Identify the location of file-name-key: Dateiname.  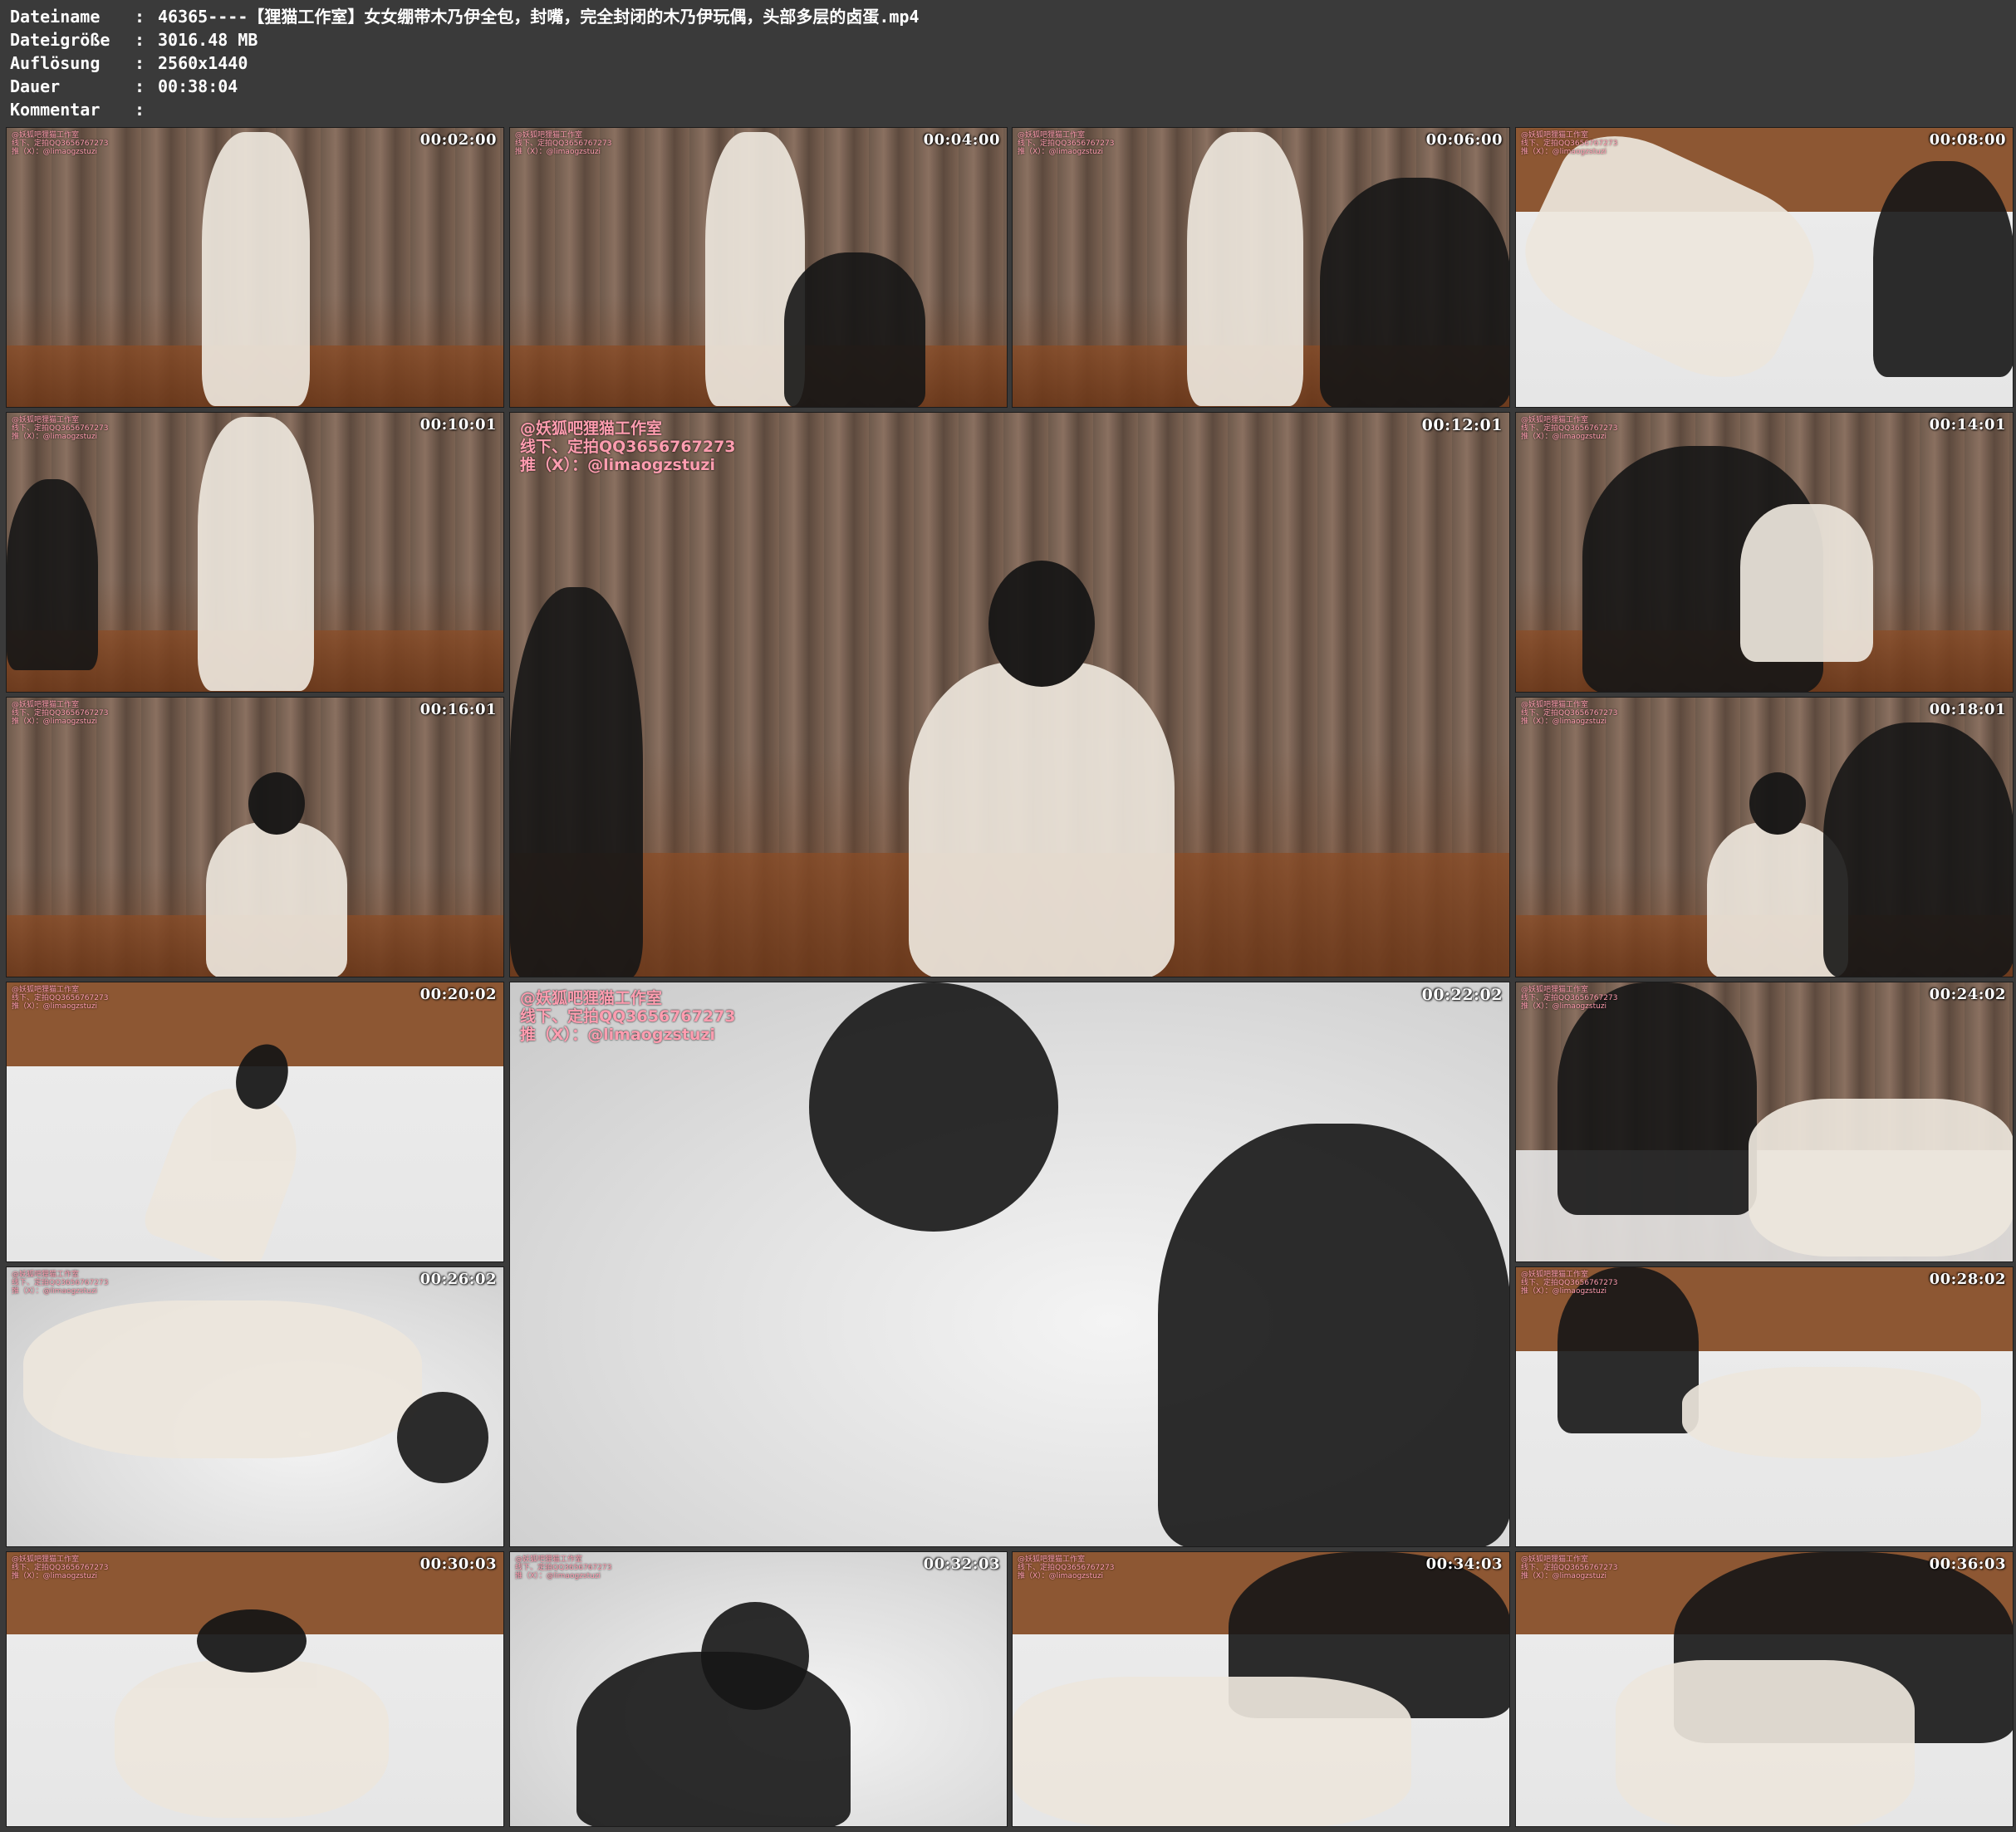
(55, 17).